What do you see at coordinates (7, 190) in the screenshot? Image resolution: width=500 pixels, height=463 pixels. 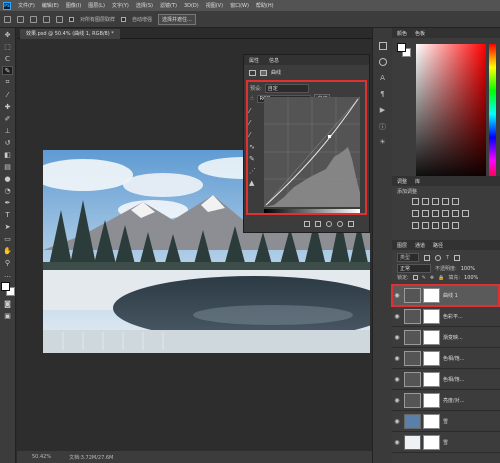 I see `dodge-tool-icon: ◔` at bounding box center [7, 190].